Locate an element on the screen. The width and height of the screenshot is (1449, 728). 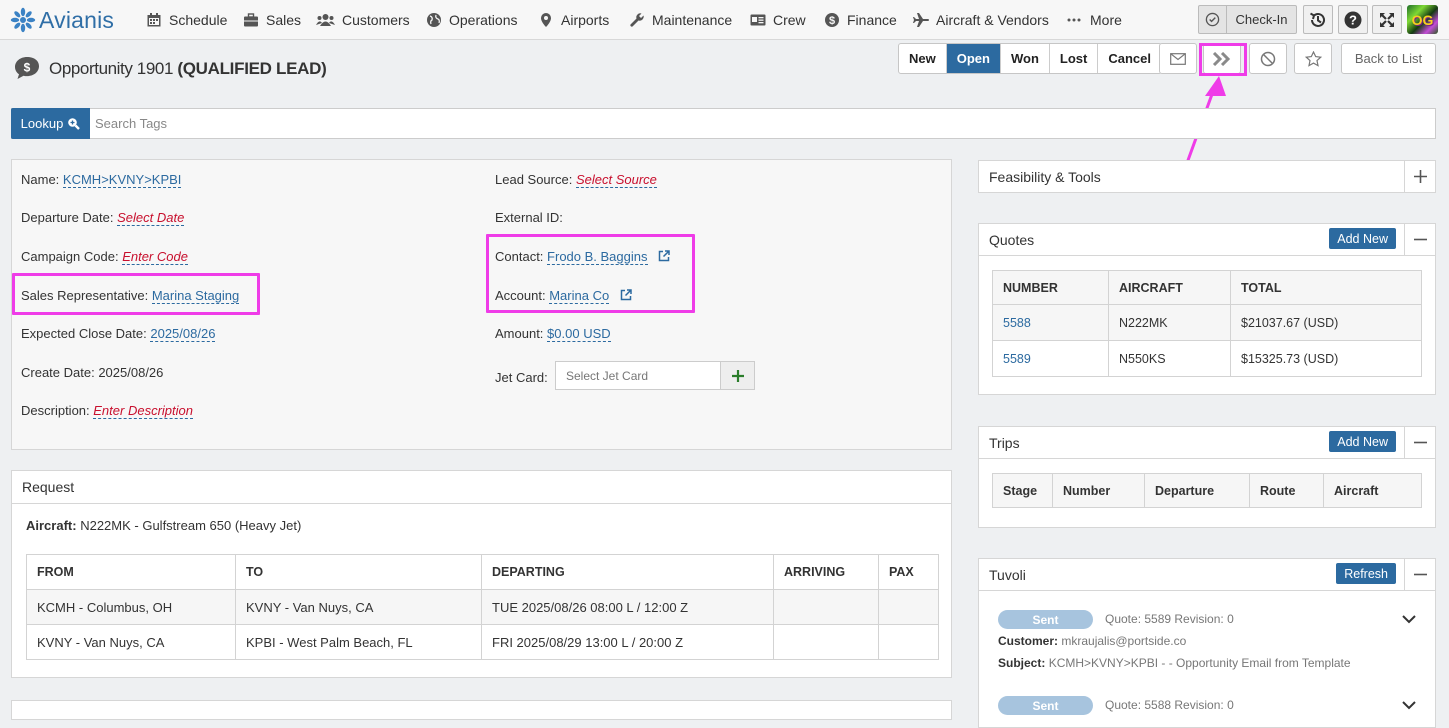
user-avatar: OG is located at coordinates (1422, 19).